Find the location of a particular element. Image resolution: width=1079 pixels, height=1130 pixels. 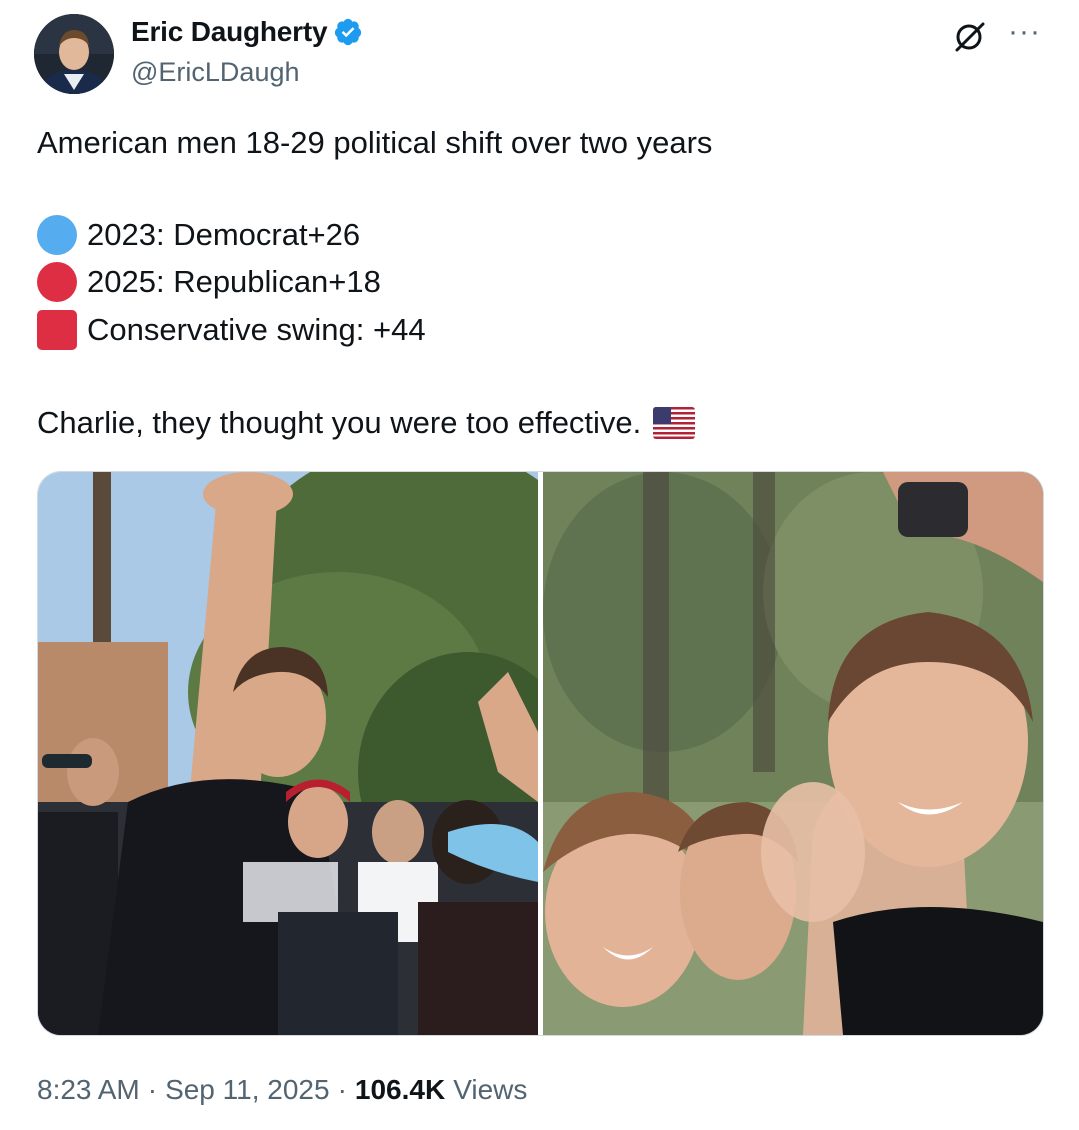

stat-text: Conservative swing: +44 is located at coordinates (256, 329).